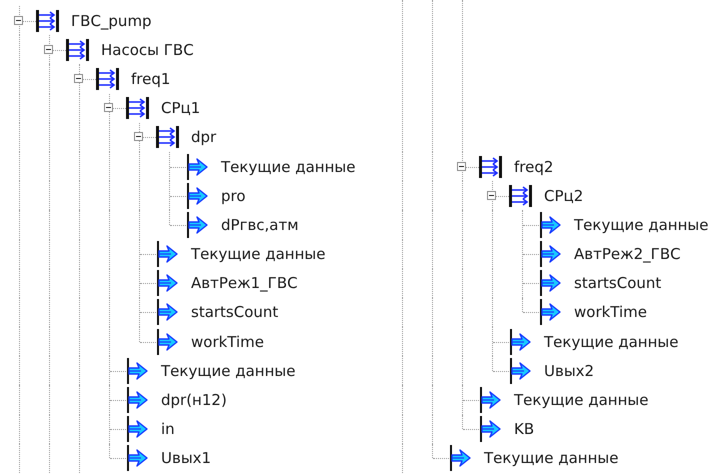 The width and height of the screenshot is (726, 475). What do you see at coordinates (111, 21) in the screenshot?
I see `tree-item: ГВС_pump` at bounding box center [111, 21].